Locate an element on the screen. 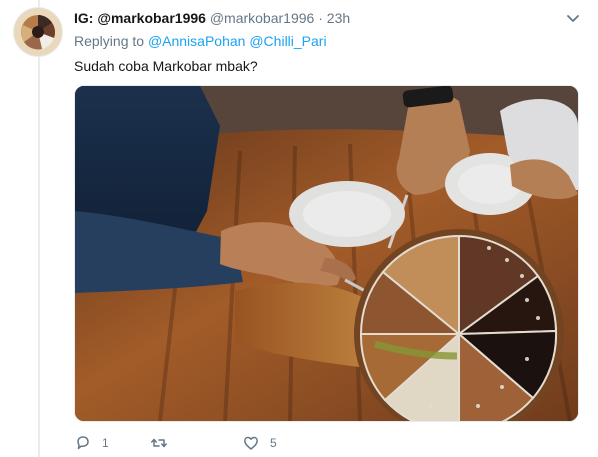 This screenshot has height=457, width=598. reply-button: 1 is located at coordinates (95, 443).